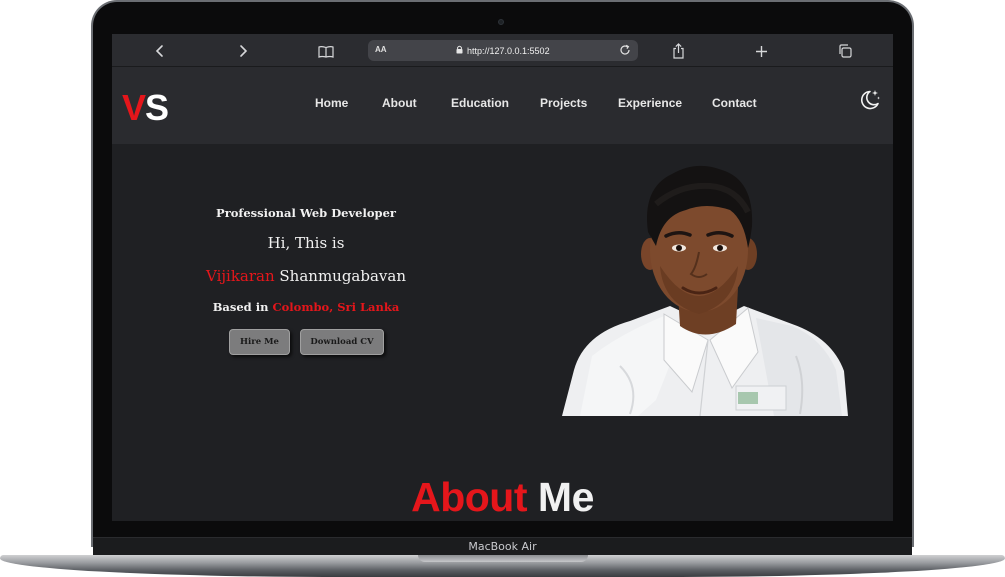  What do you see at coordinates (240, 307) in the screenshot?
I see `location-prefix: Based in` at bounding box center [240, 307].